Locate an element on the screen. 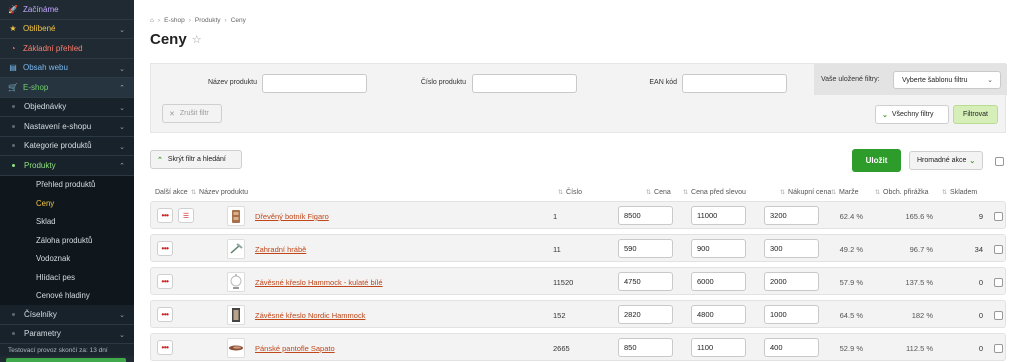 This screenshot has height=362, width=1024. sidebar-item-label: Nastavení e-shopu is located at coordinates (58, 126).